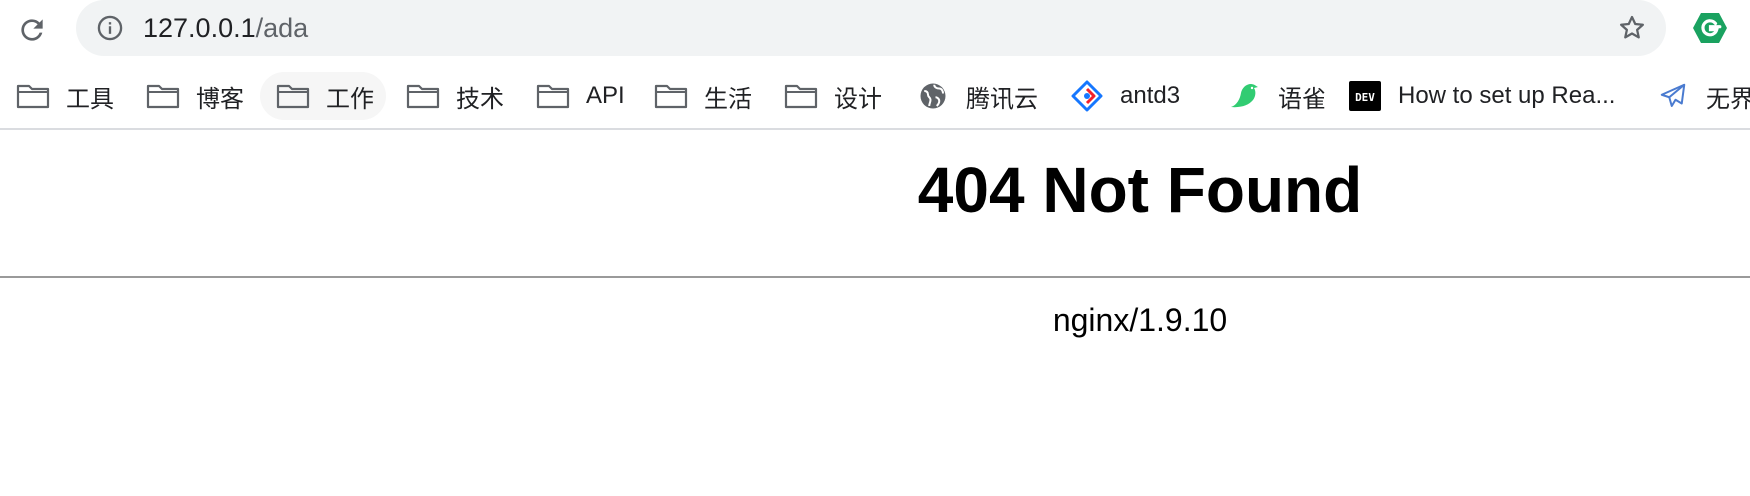  I want to click on dev-logo-icon: DEV, so click(1365, 96).